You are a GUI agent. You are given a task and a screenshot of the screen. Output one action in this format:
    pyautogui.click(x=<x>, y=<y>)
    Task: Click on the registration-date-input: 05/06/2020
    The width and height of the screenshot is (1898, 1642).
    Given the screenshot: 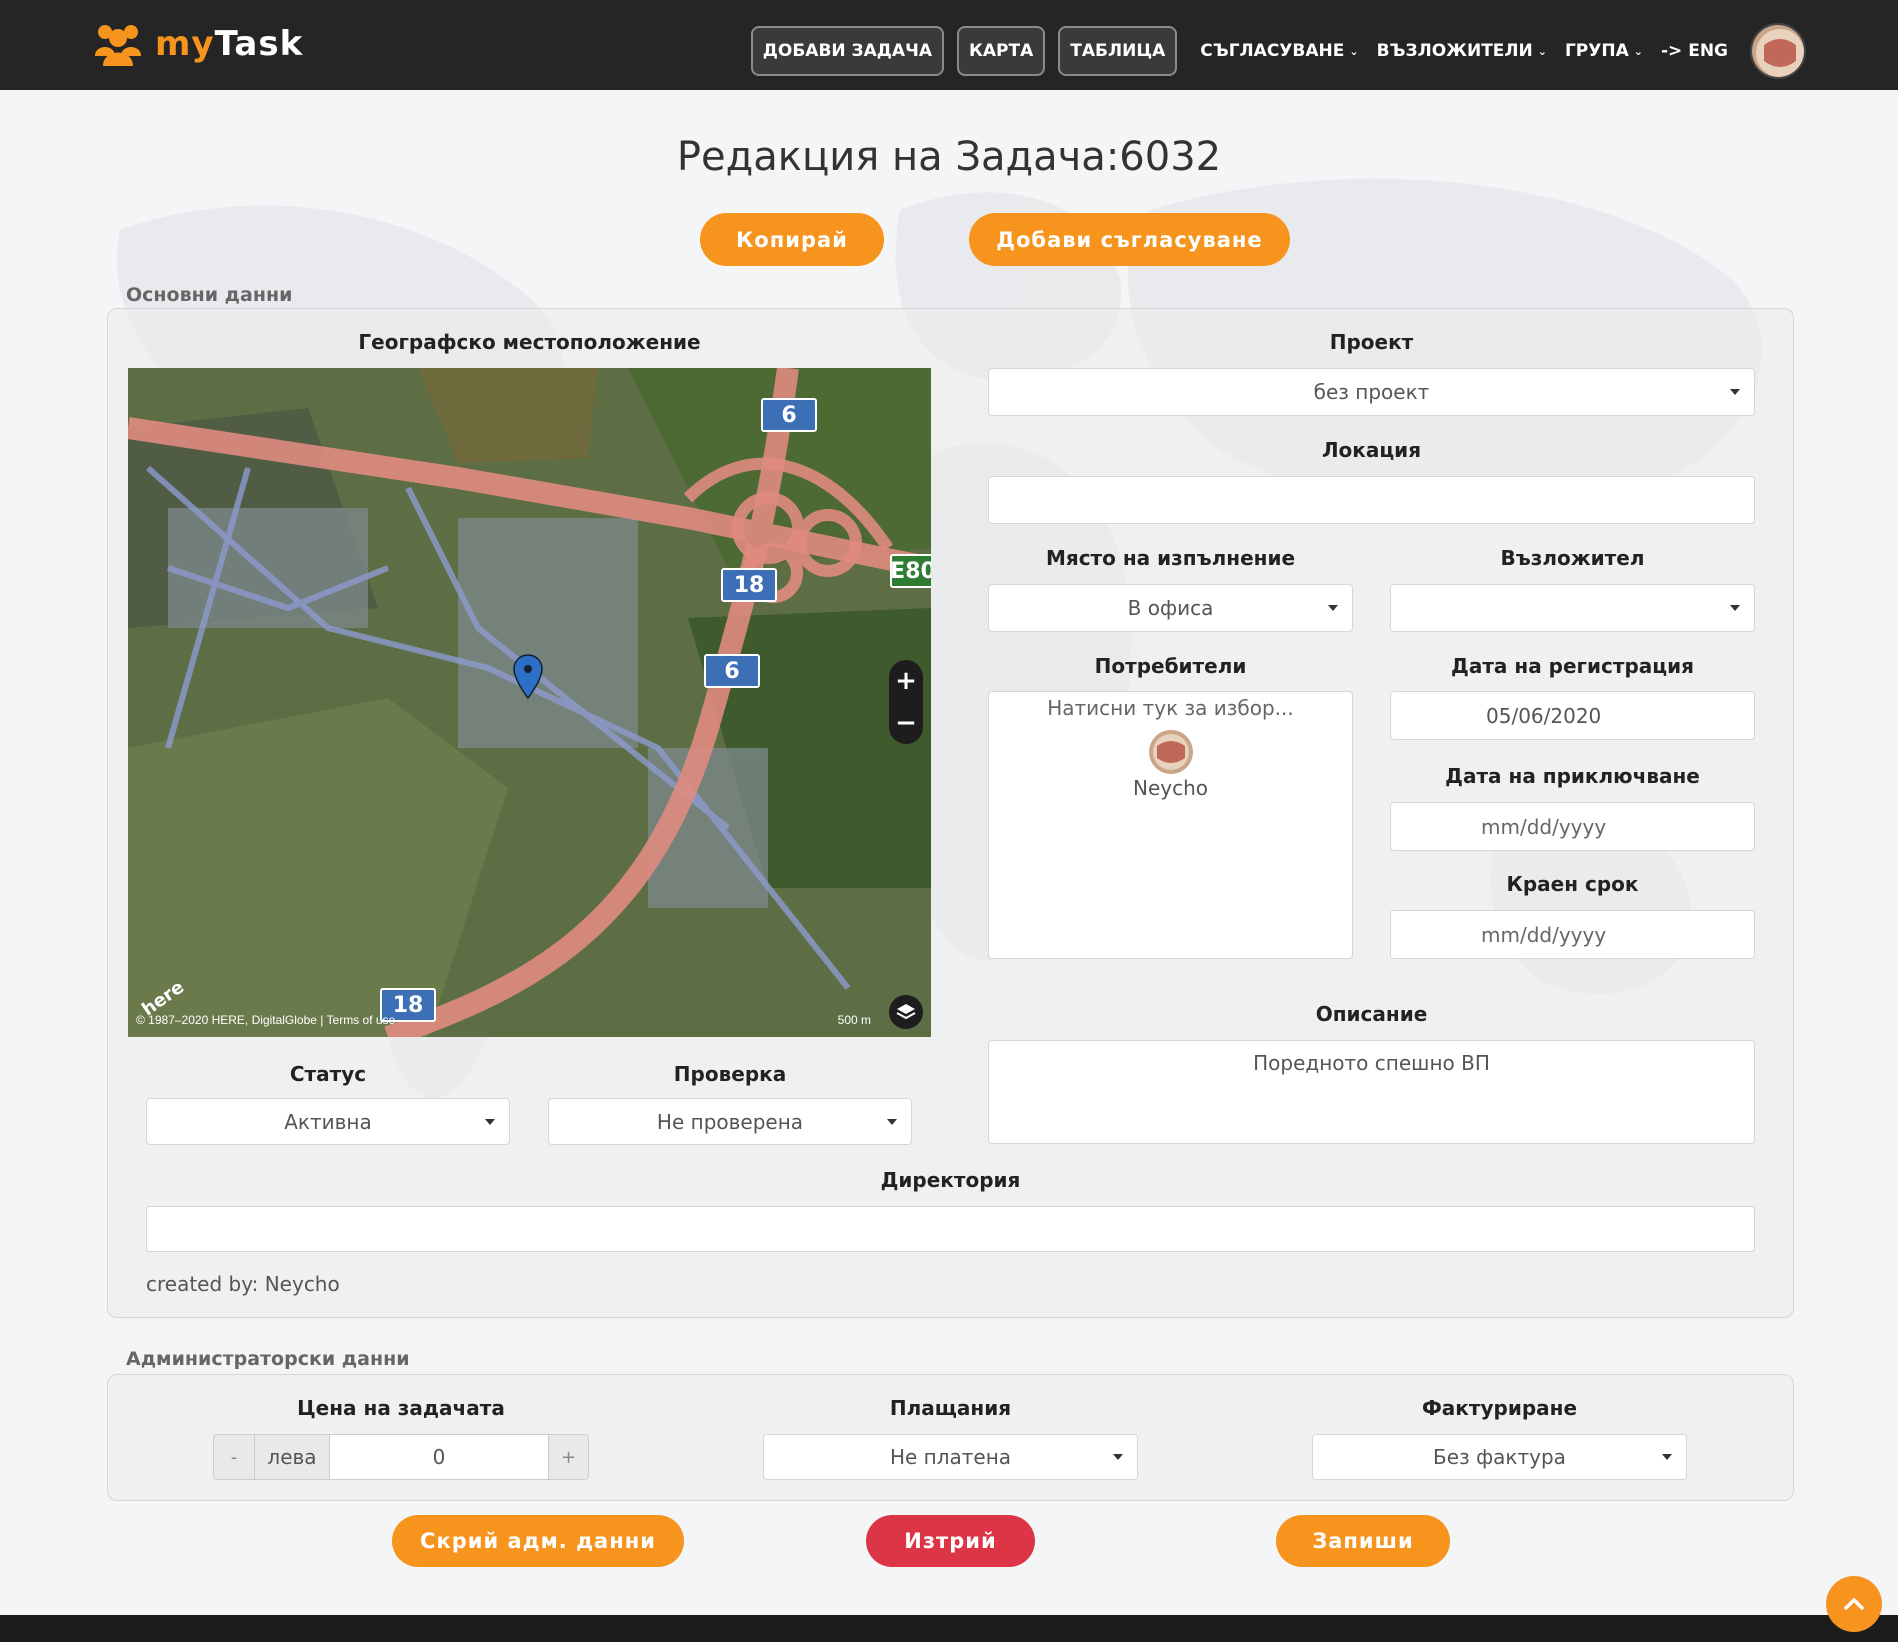 What is the action you would take?
    pyautogui.click(x=1572, y=715)
    